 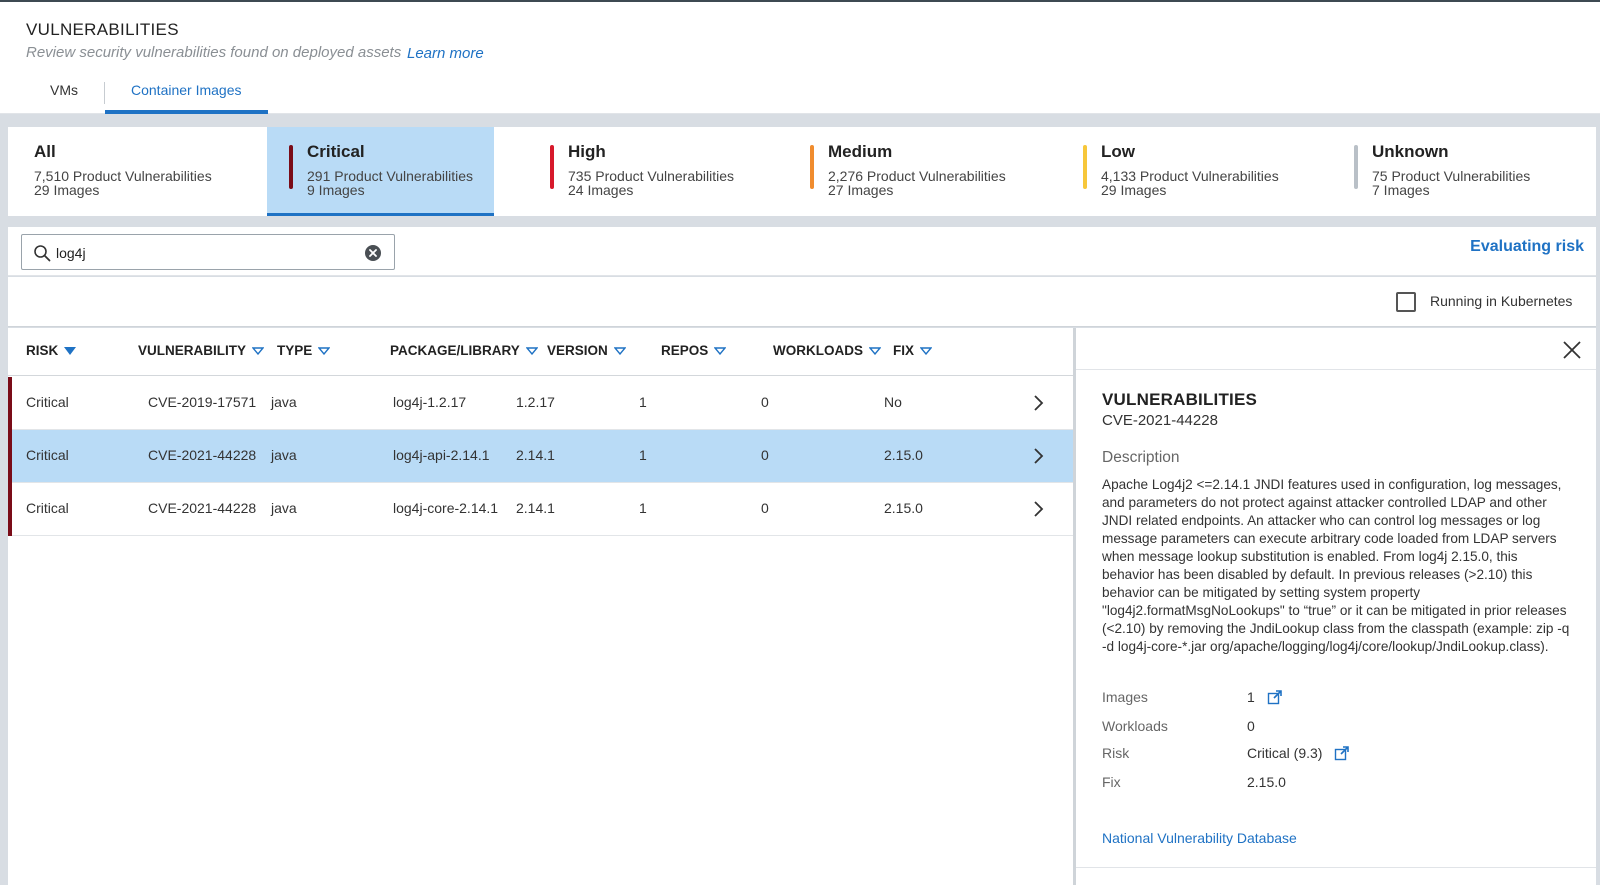 I want to click on column-header-workloads: WORKLOADS, so click(x=827, y=350).